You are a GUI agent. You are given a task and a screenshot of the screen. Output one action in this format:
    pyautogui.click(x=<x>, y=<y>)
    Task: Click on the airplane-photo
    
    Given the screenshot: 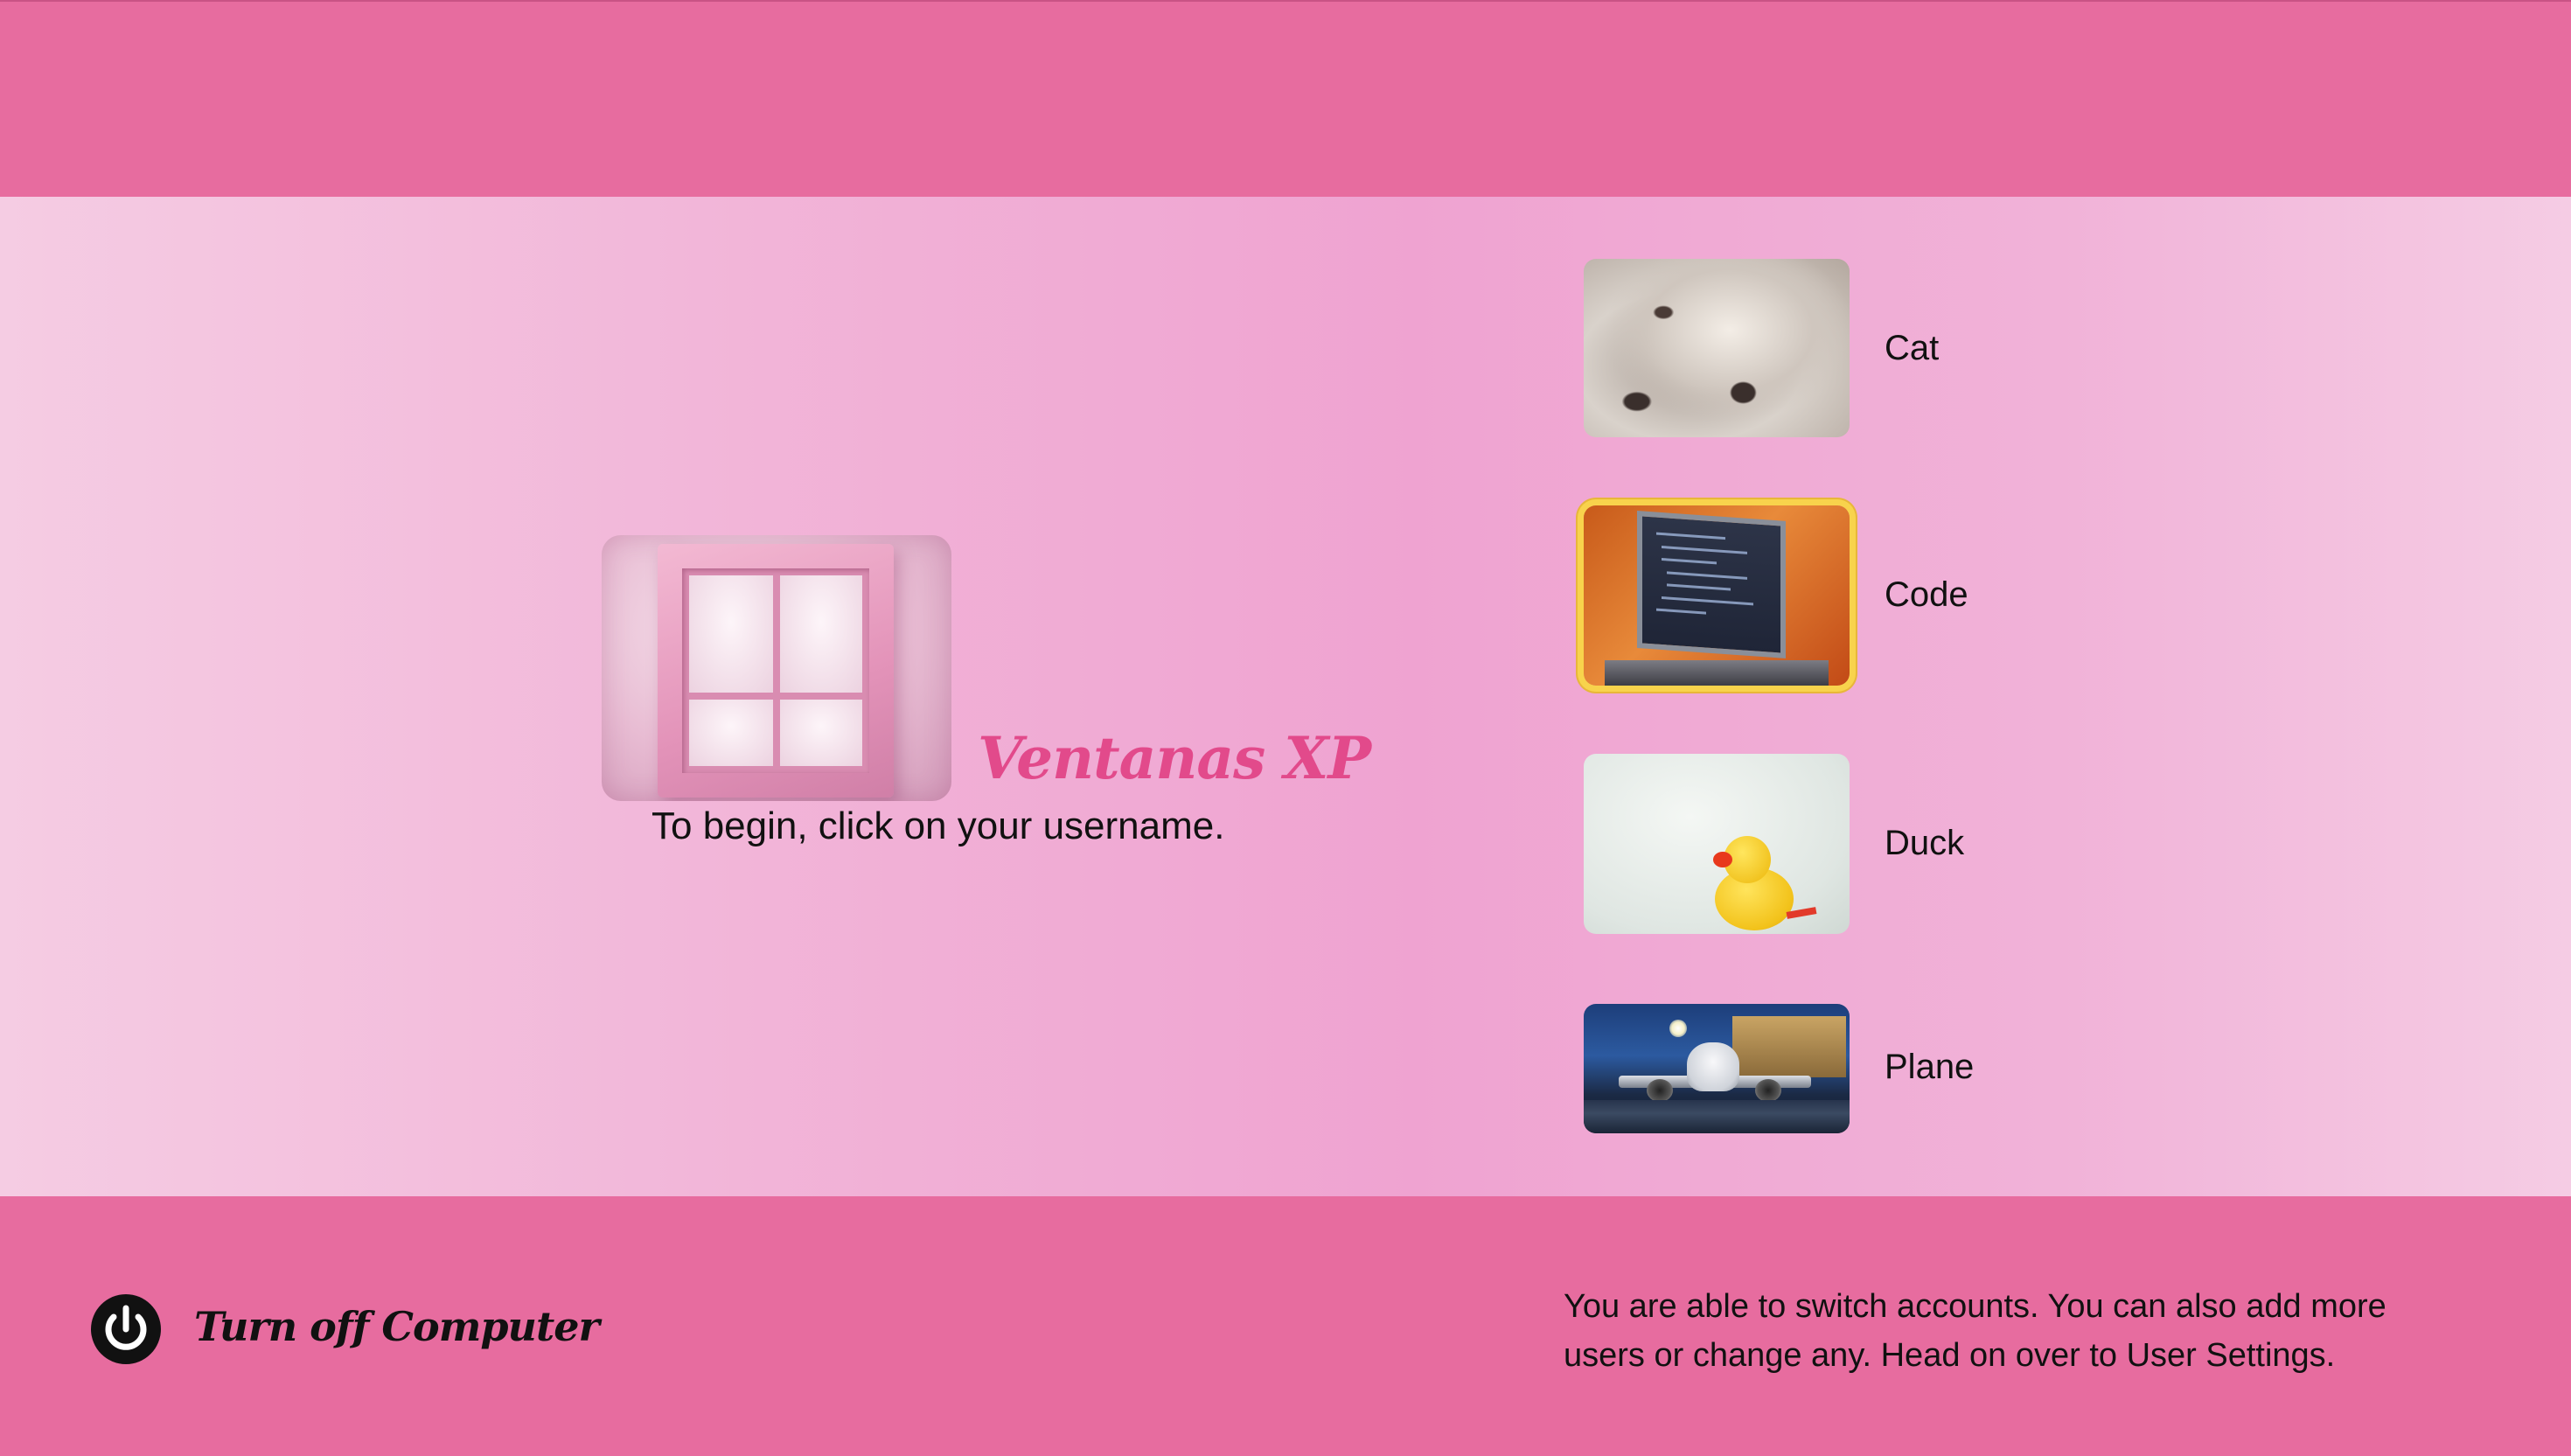 What is the action you would take?
    pyautogui.click(x=1717, y=1068)
    